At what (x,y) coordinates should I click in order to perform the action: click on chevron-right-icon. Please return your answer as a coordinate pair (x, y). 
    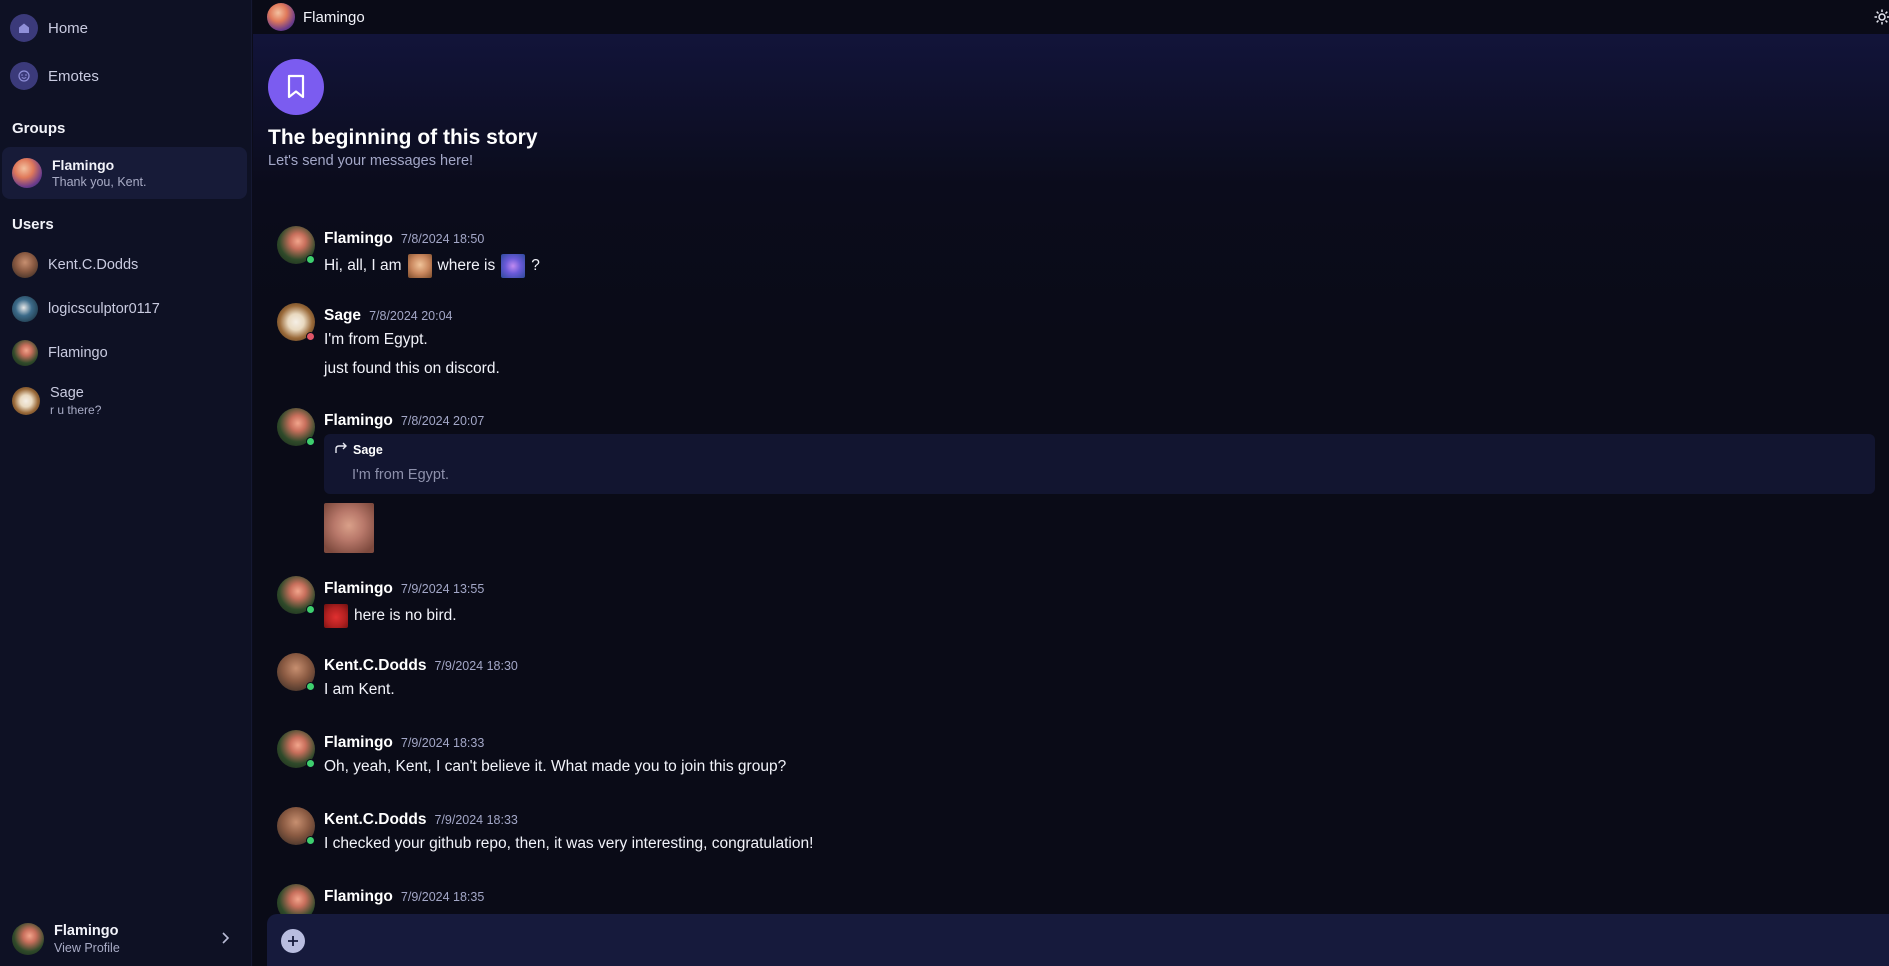
    Looking at the image, I should click on (225, 940).